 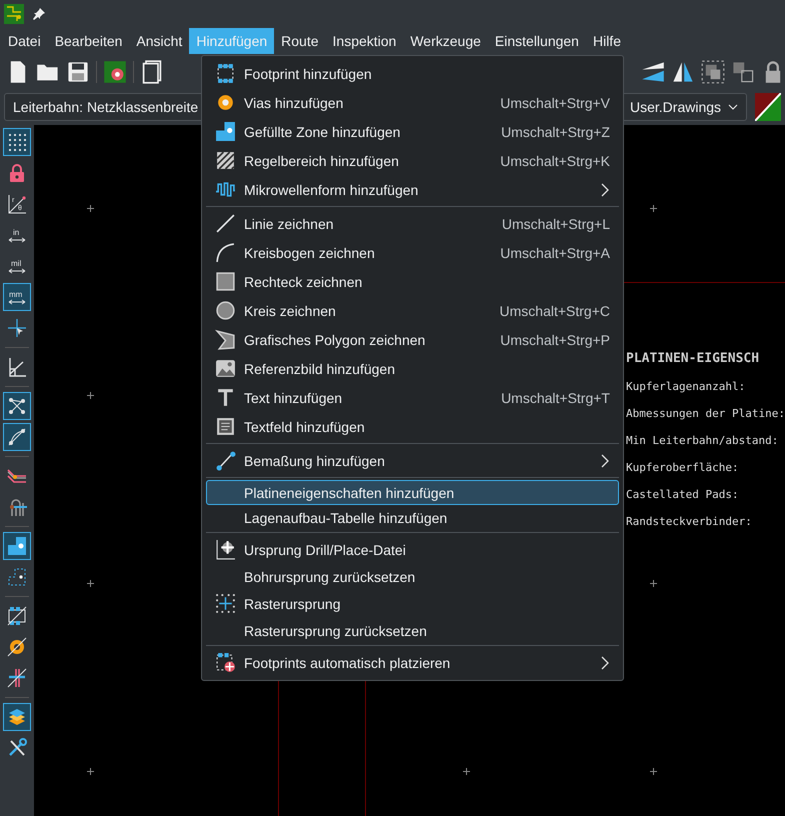 I want to click on board-property-label: Kupferlagenanzahl:, so click(x=686, y=386).